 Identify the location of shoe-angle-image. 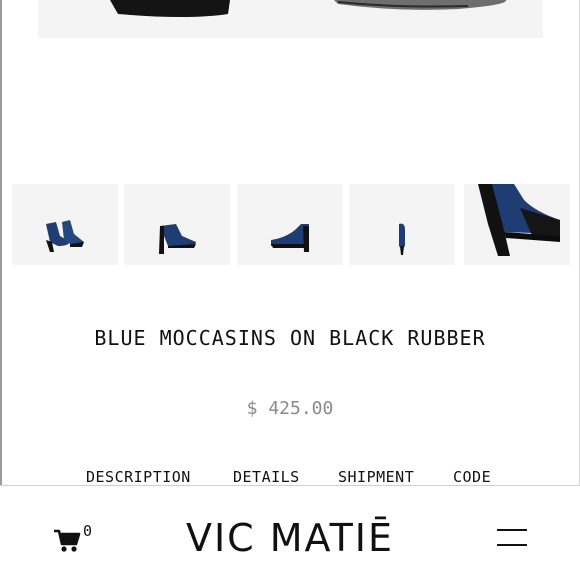
(290, 238).